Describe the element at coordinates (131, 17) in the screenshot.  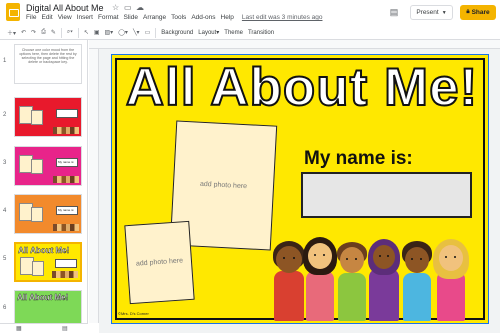
I see `menu-slide: Slide` at that location.